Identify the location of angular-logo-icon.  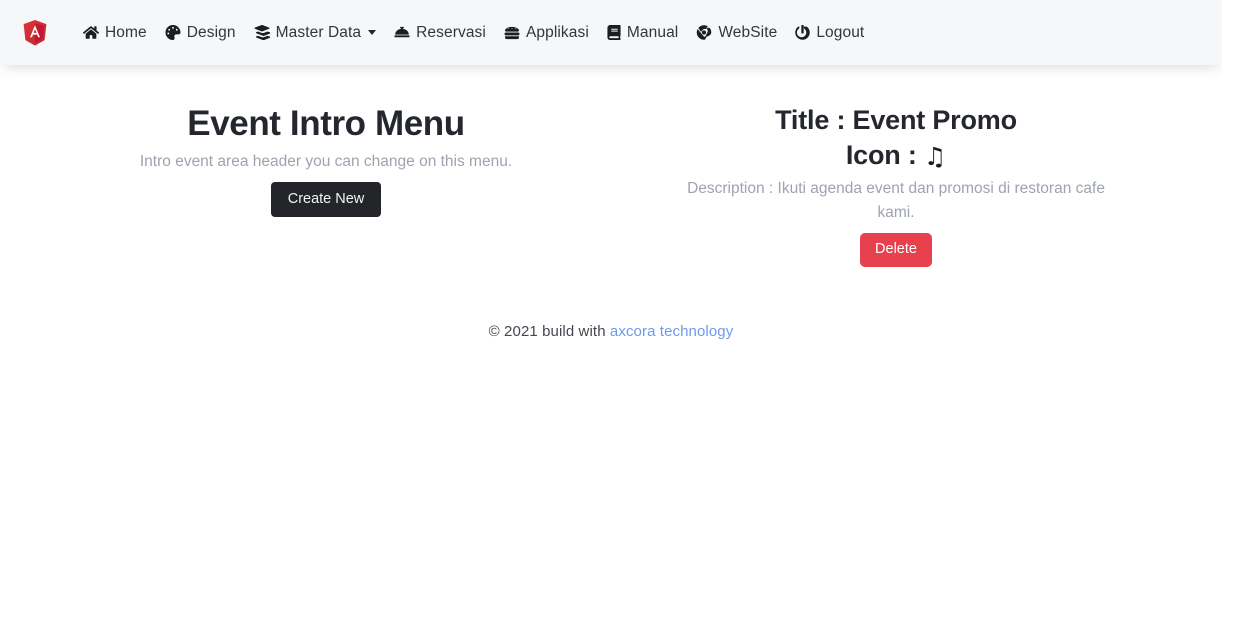
(35, 33).